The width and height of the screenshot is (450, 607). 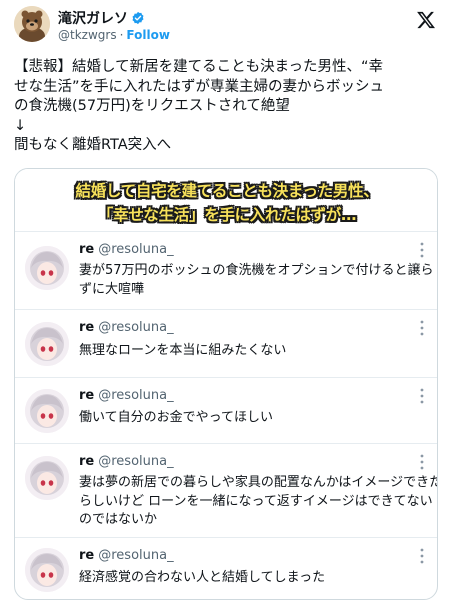 I want to click on x-logo-icon, so click(x=426, y=20).